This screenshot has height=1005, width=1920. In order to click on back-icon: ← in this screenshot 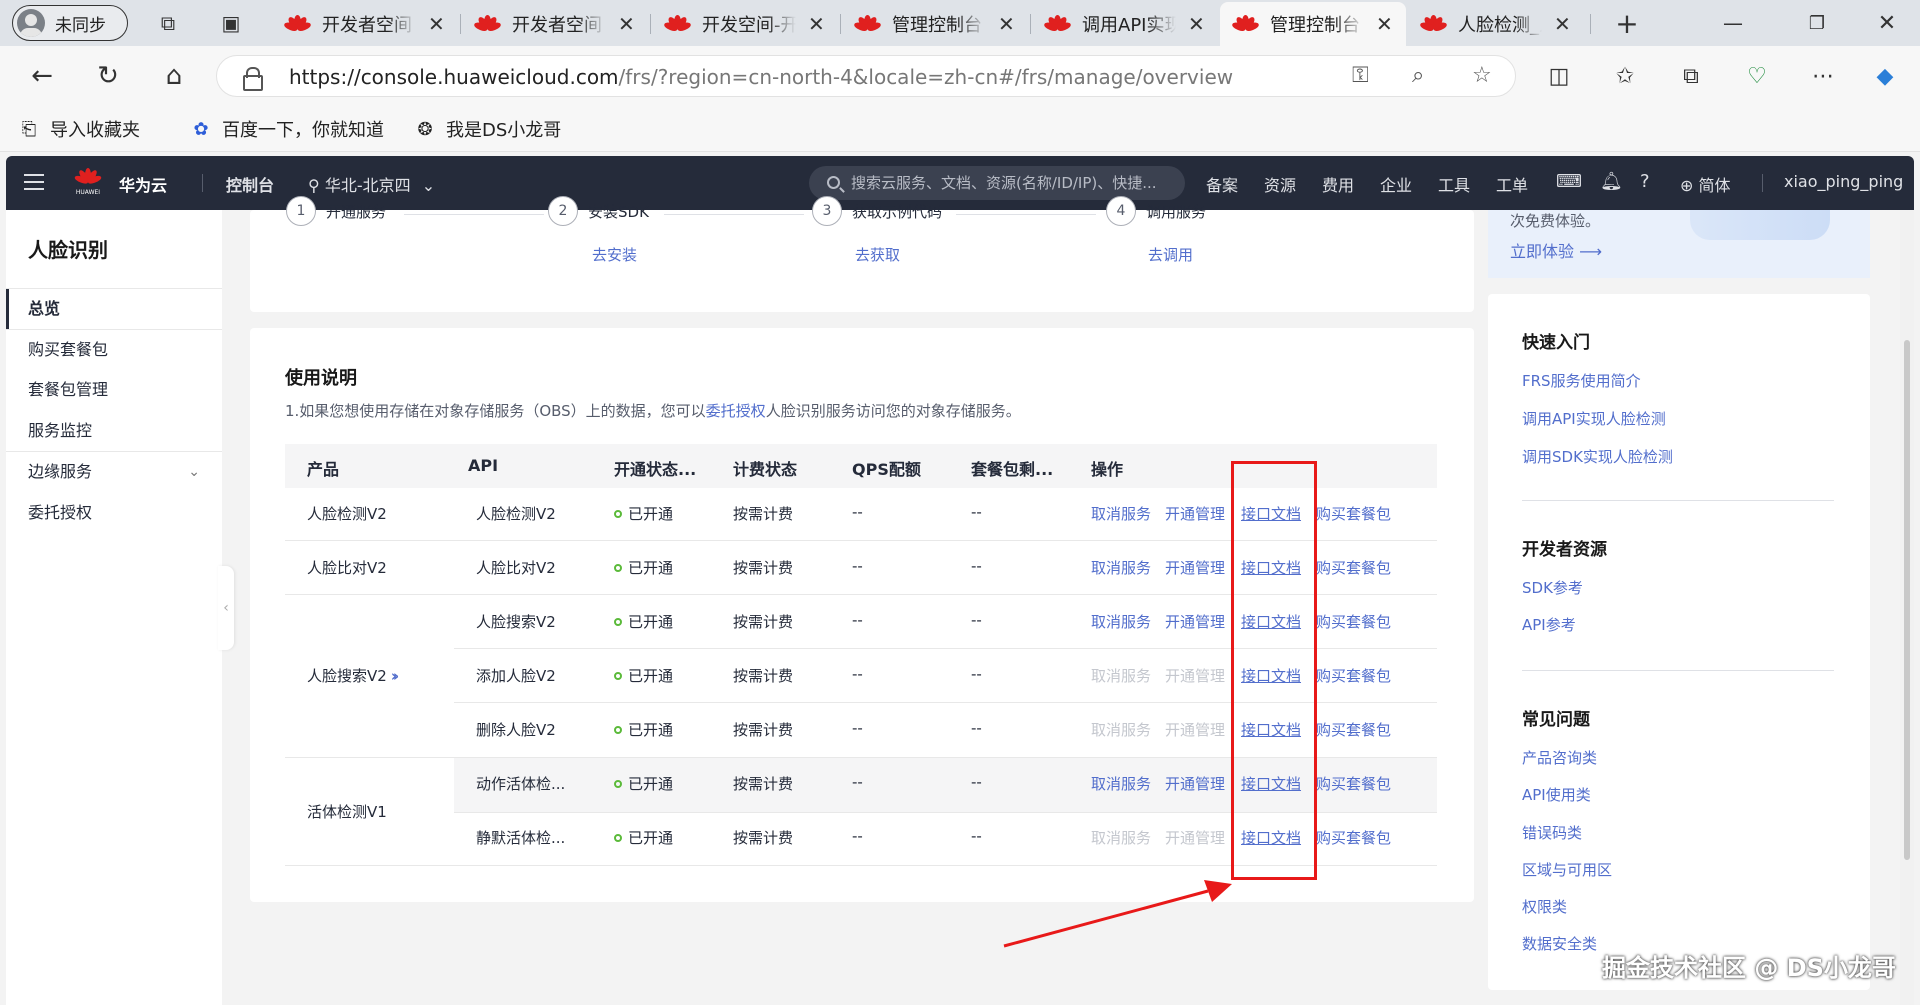, I will do `click(42, 76)`.